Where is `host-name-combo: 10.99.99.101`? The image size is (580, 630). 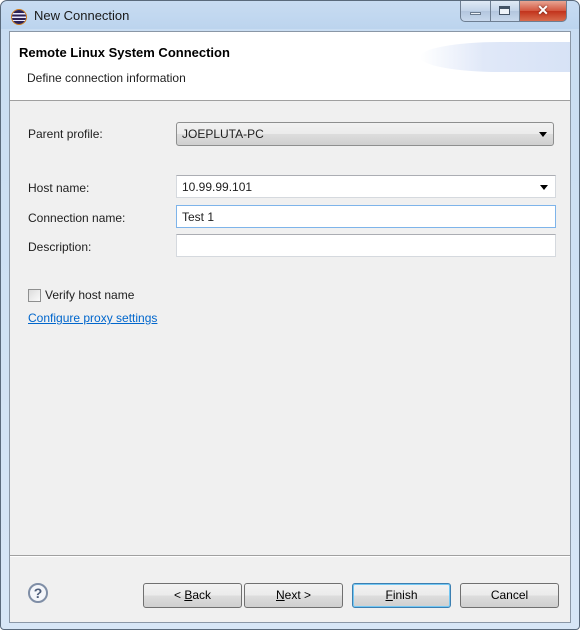 host-name-combo: 10.99.99.101 is located at coordinates (366, 186).